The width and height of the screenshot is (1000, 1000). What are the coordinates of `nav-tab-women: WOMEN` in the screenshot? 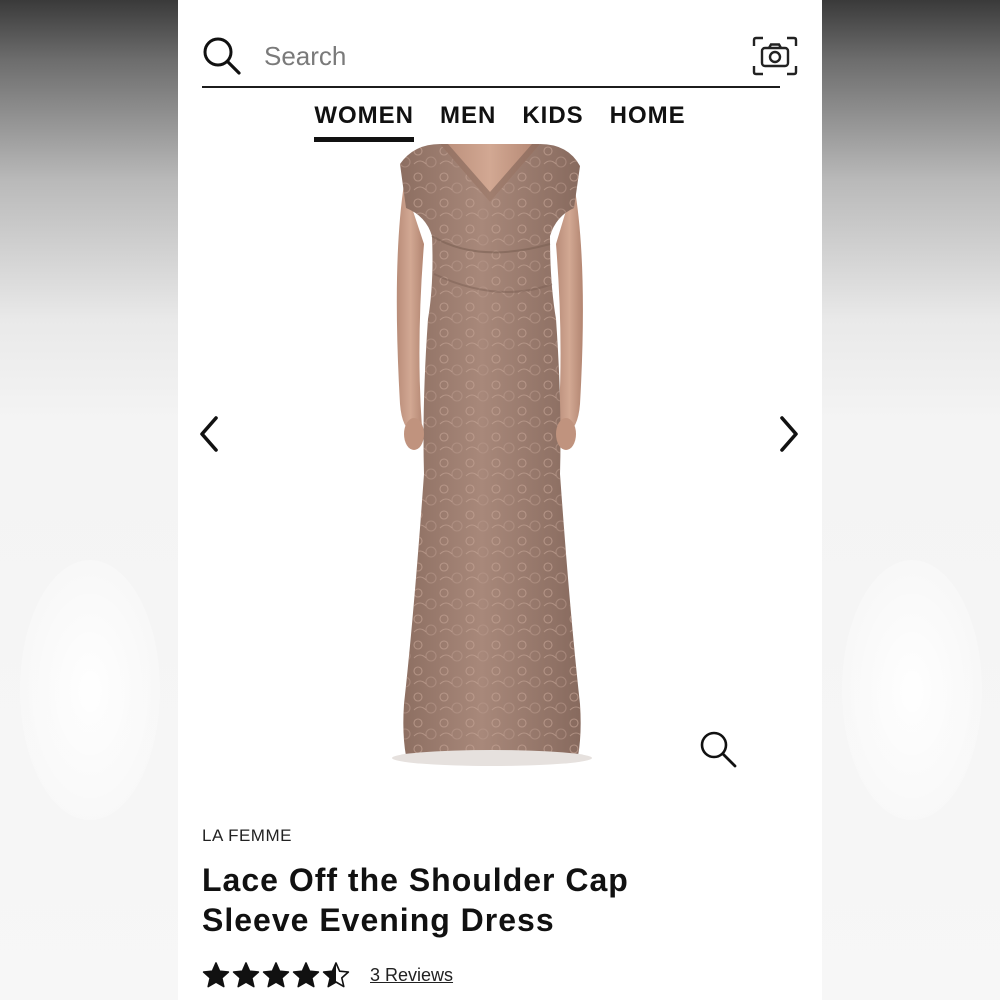 It's located at (364, 120).